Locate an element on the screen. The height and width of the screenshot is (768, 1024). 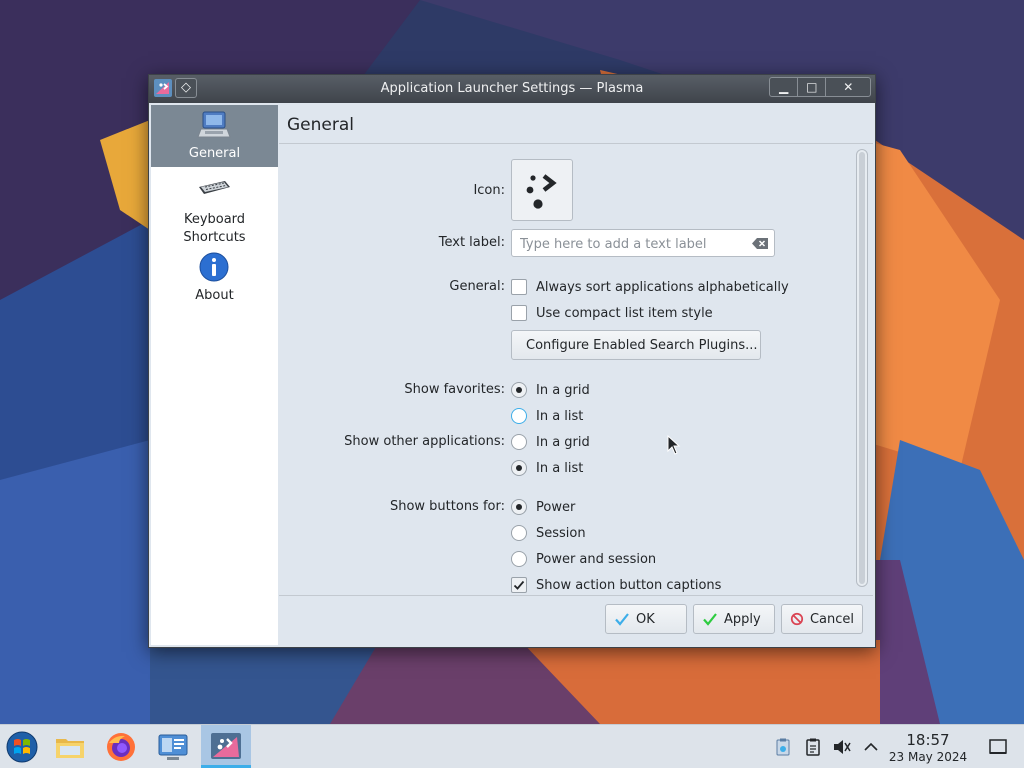
apply-label: Apply is located at coordinates (742, 619).